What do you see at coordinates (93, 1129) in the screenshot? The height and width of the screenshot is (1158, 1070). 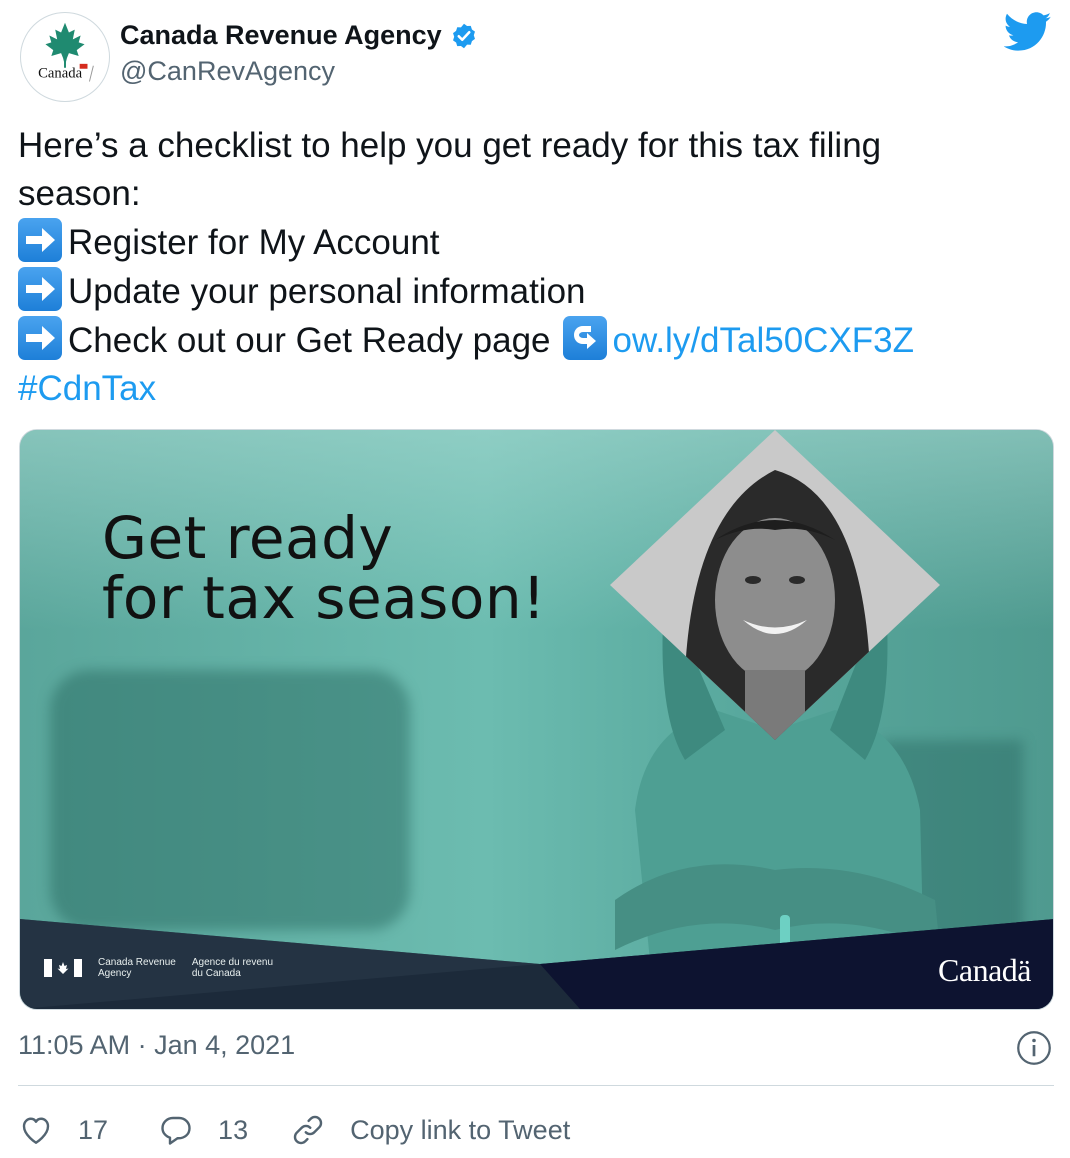 I see `like-count: 17` at bounding box center [93, 1129].